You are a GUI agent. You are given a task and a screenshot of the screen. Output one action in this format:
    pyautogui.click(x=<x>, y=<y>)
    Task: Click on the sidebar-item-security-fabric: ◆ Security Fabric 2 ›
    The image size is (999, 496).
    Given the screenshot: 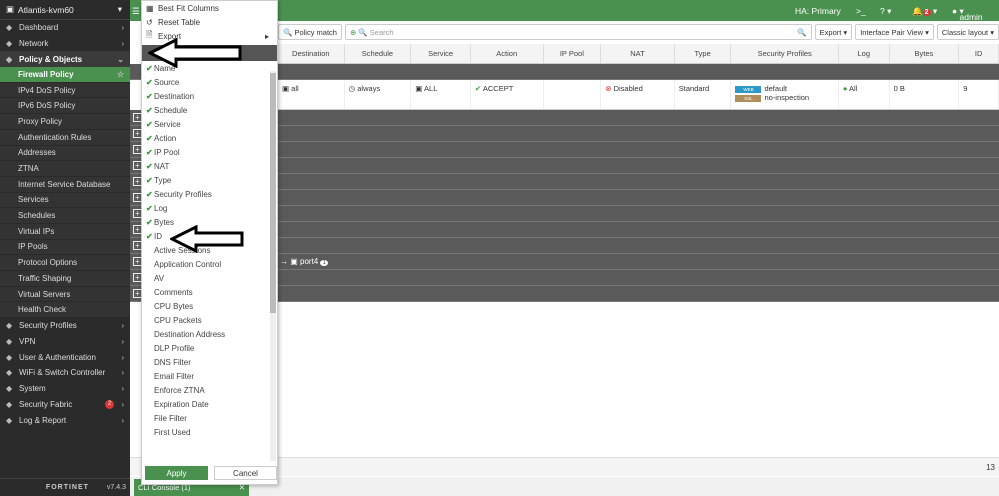 What is the action you would take?
    pyautogui.click(x=65, y=405)
    